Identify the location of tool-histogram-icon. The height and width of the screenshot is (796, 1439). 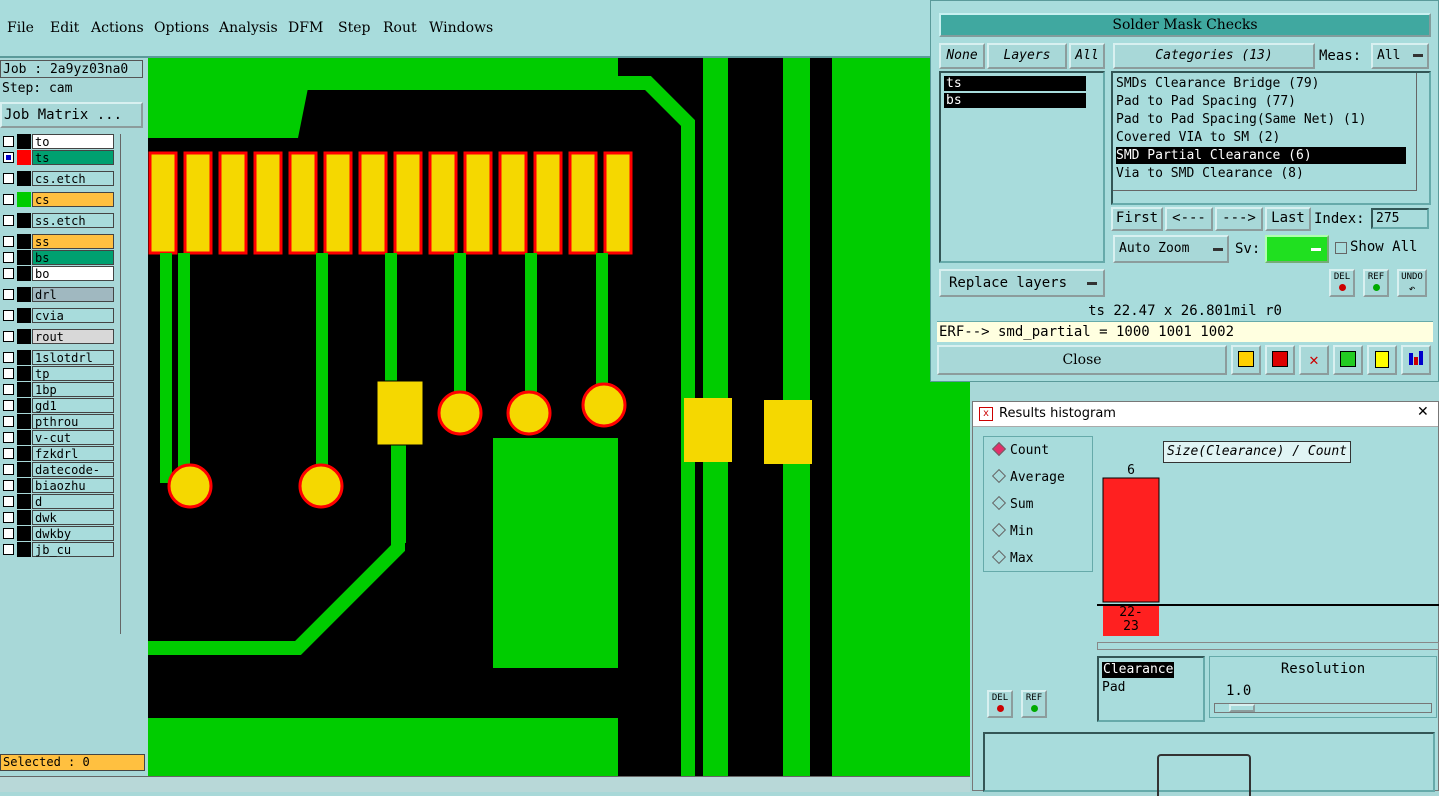
(1416, 360).